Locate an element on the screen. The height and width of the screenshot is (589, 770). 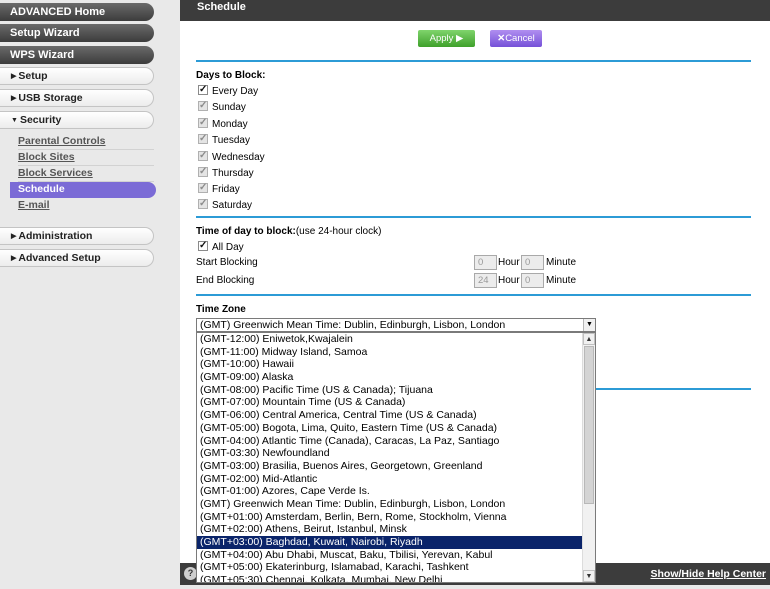
day-checkbox-row: Wednesday is located at coordinates (231, 156).